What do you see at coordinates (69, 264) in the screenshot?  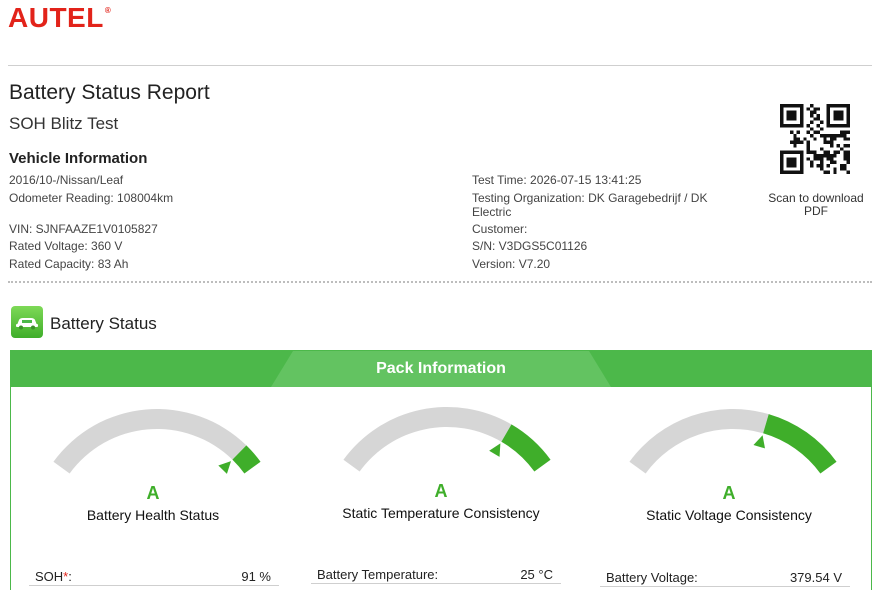 I see `rated-capacity: Rated Capacity: 83 Ah` at bounding box center [69, 264].